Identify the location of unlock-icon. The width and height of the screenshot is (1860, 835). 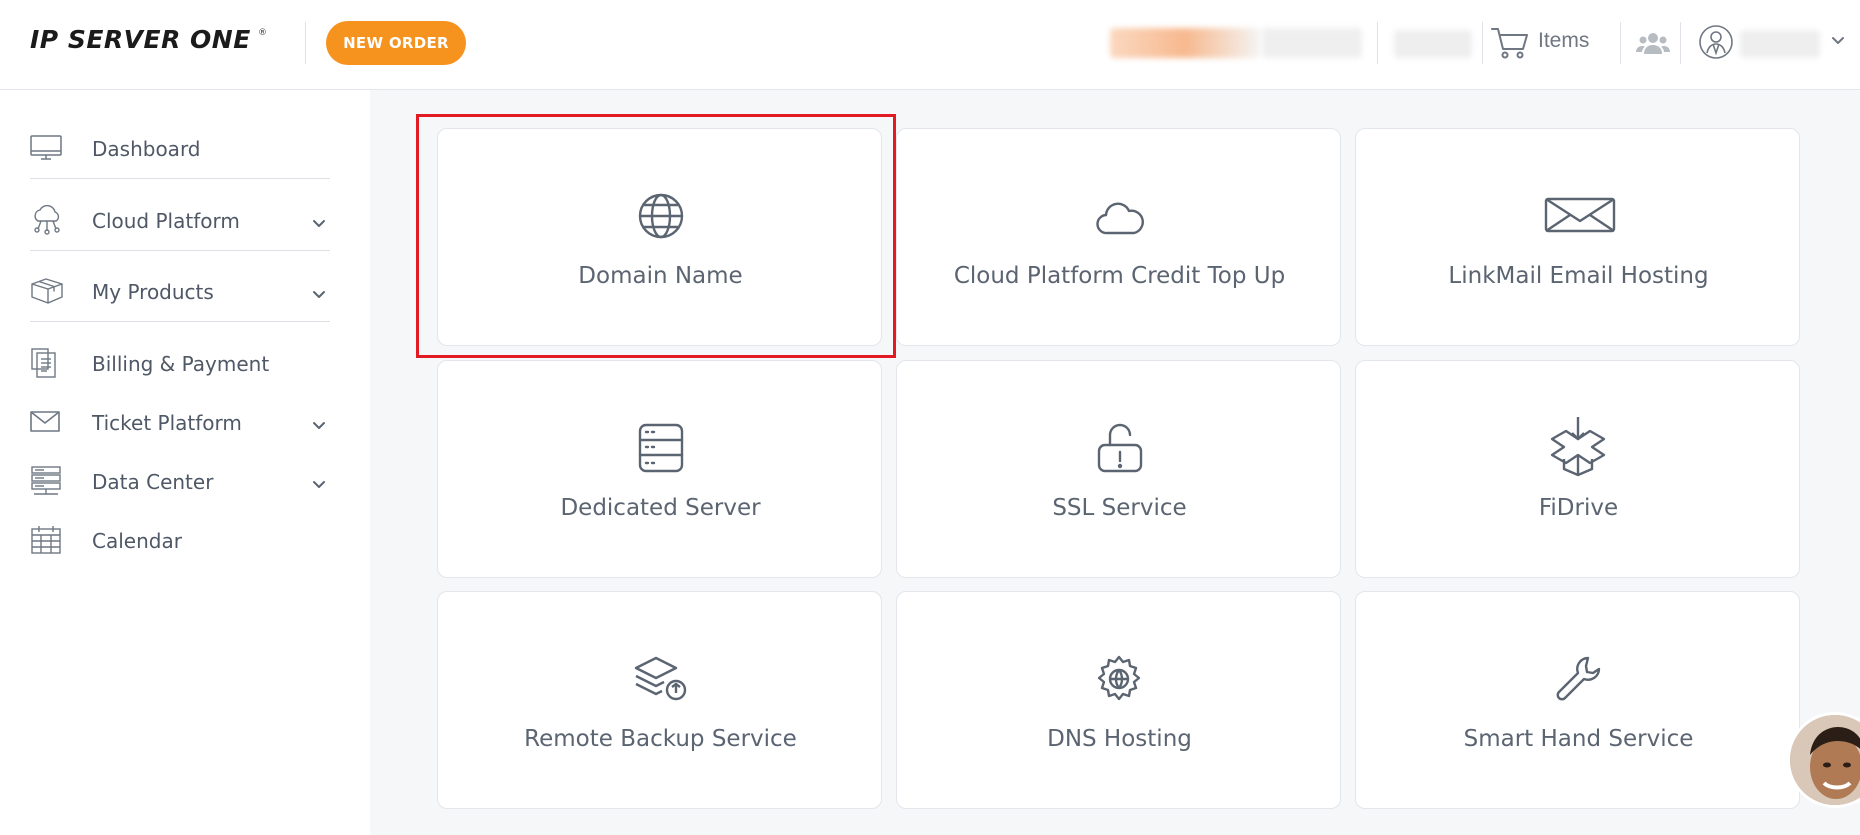
(1120, 448).